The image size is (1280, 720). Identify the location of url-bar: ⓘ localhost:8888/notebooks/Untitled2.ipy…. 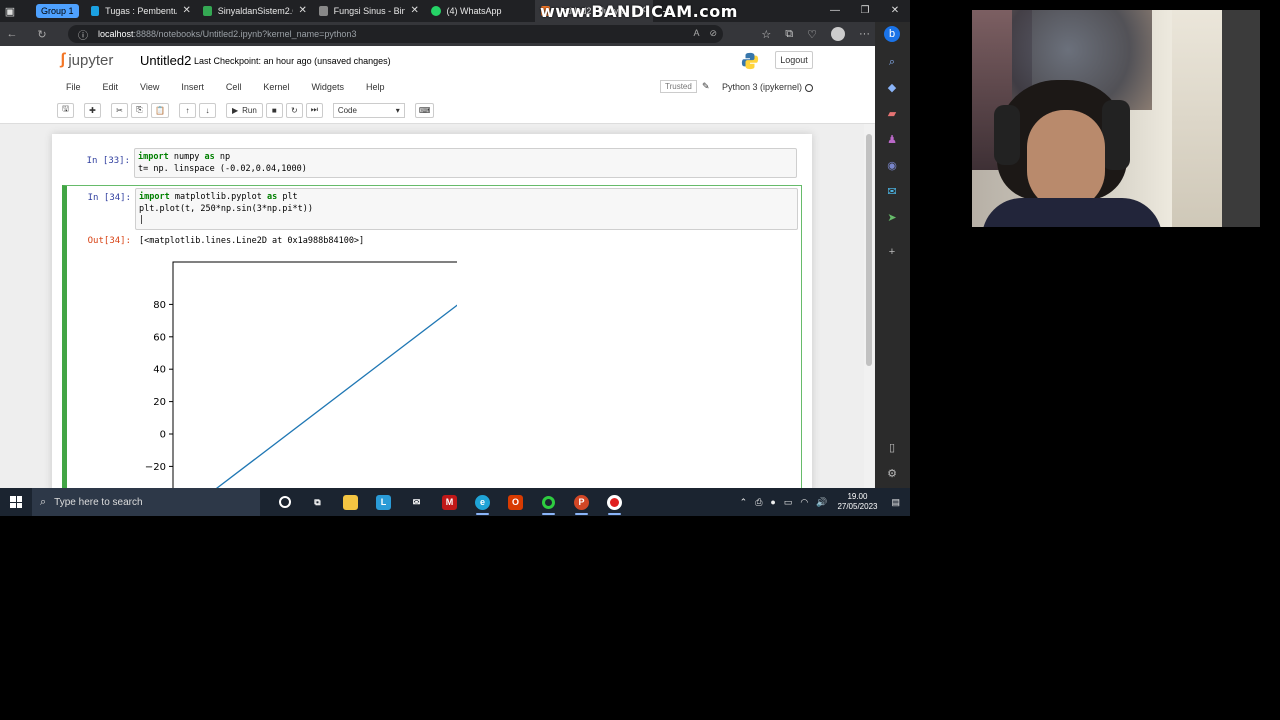
(395, 34).